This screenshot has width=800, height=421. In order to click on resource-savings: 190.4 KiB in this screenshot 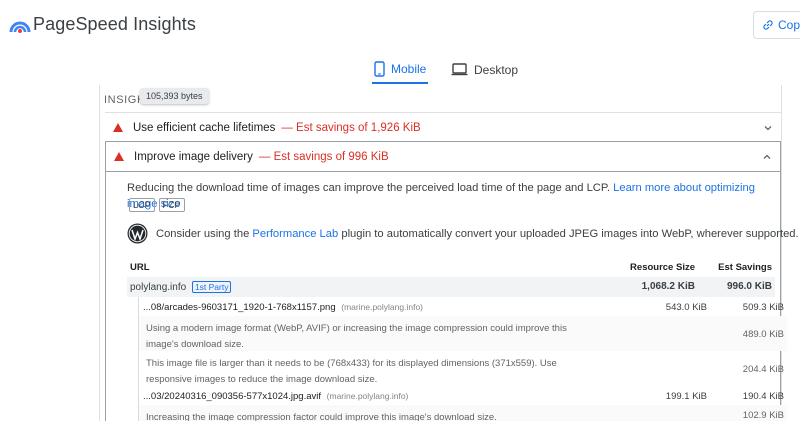, I will do `click(763, 396)`.